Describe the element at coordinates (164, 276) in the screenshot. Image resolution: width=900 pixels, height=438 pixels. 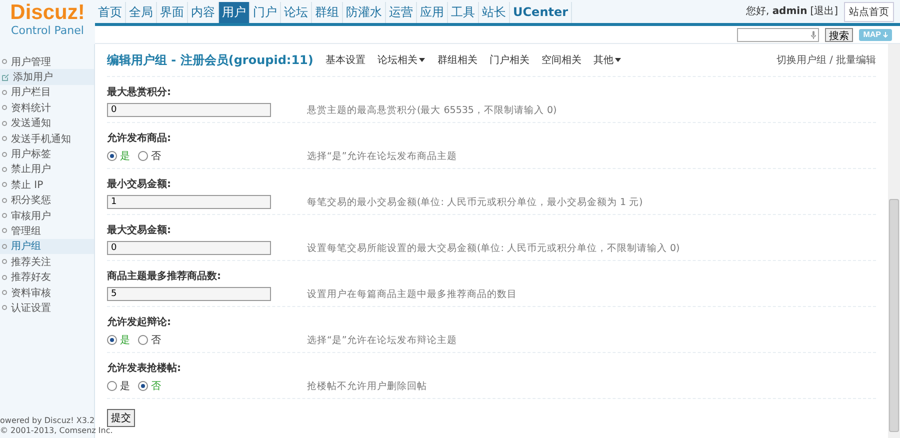
I see `setting-label: 商品主题最多推荐商品数:` at that location.